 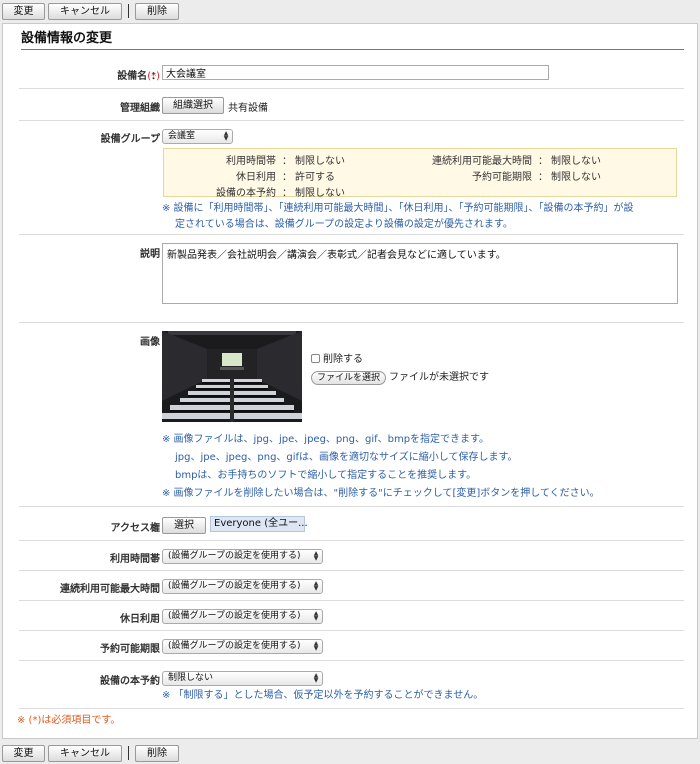 I want to click on row-max-consecutive: 連続利用可能最大時間 ： (設備グループの設定を使用する) ▲ ▼, so click(x=351, y=586).